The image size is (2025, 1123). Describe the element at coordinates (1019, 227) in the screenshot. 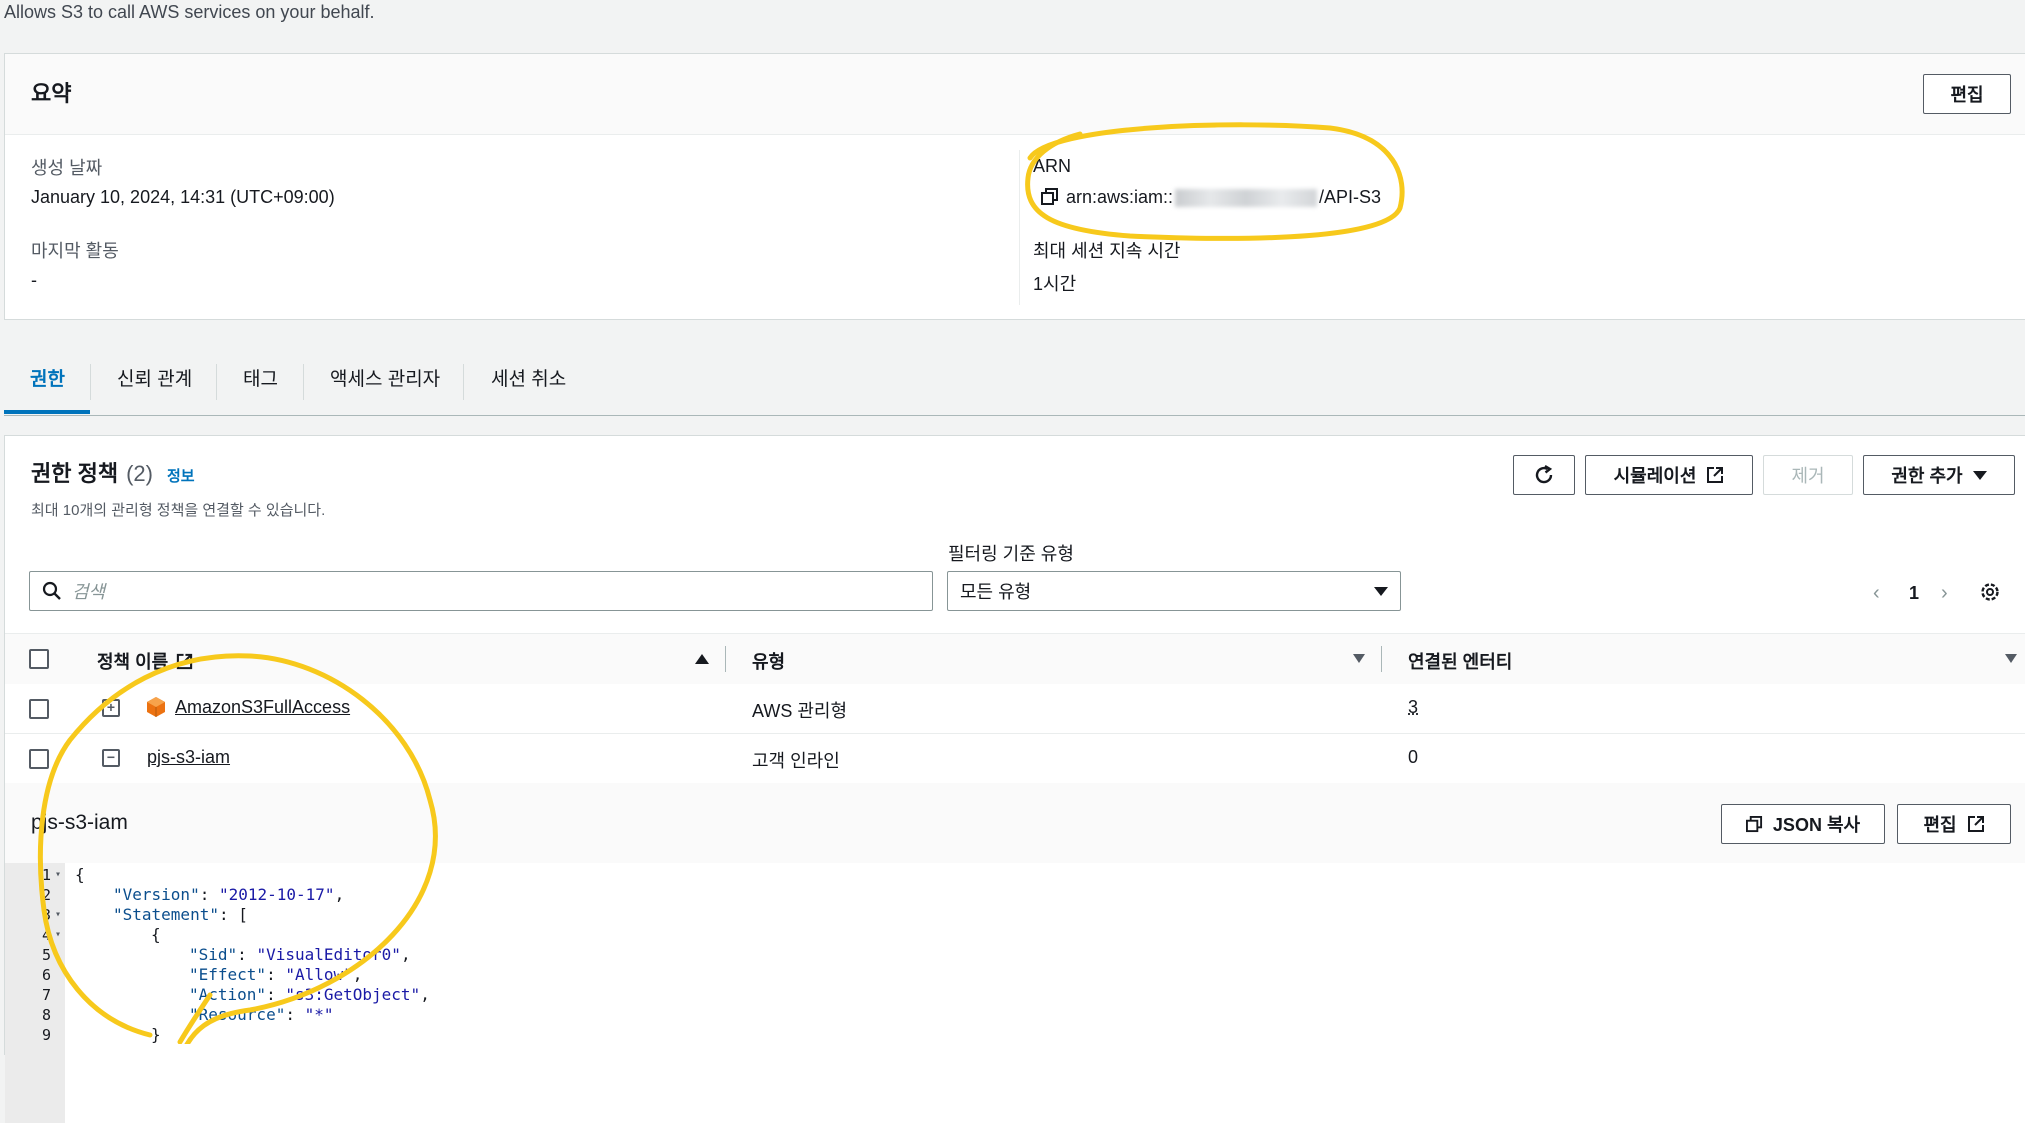

I see `summary-divider` at that location.